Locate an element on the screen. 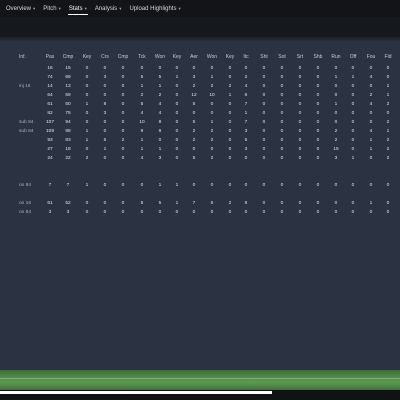  column-header: Crs is located at coordinates (105, 57).